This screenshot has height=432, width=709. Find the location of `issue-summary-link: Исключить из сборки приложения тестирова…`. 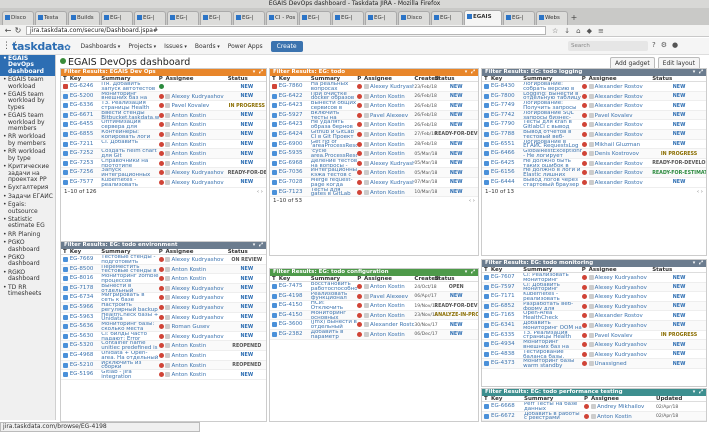

issue-summary-link: Исключить из сборки приложения тестирова… is located at coordinates (129, 365).